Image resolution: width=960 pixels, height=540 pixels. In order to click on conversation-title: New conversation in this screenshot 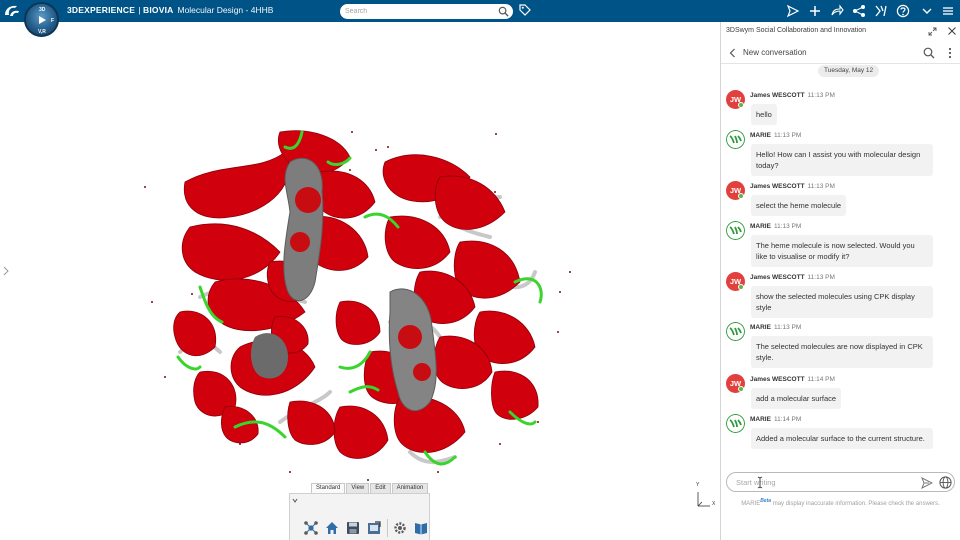, I will do `click(775, 52)`.